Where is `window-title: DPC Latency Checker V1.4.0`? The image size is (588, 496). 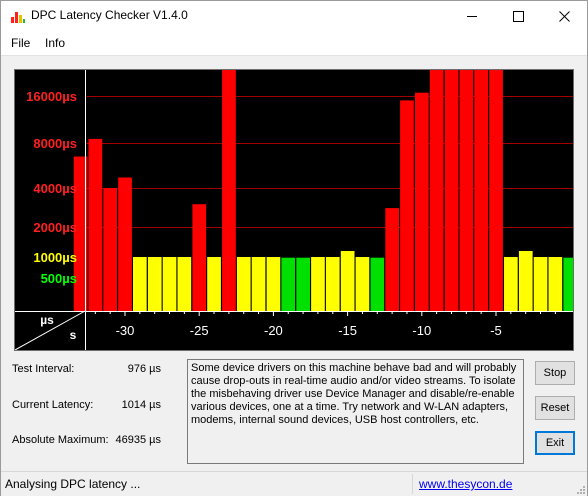 window-title: DPC Latency Checker V1.4.0 is located at coordinates (109, 15).